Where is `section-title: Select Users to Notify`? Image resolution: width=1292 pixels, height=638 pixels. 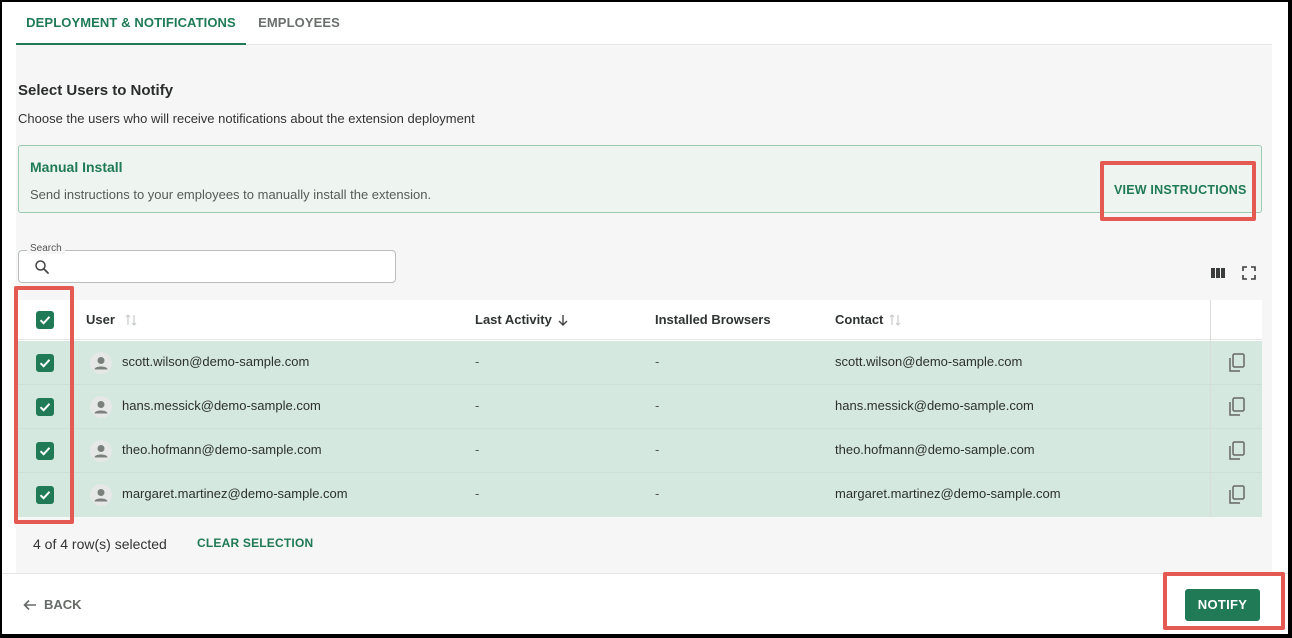 section-title: Select Users to Notify is located at coordinates (96, 90).